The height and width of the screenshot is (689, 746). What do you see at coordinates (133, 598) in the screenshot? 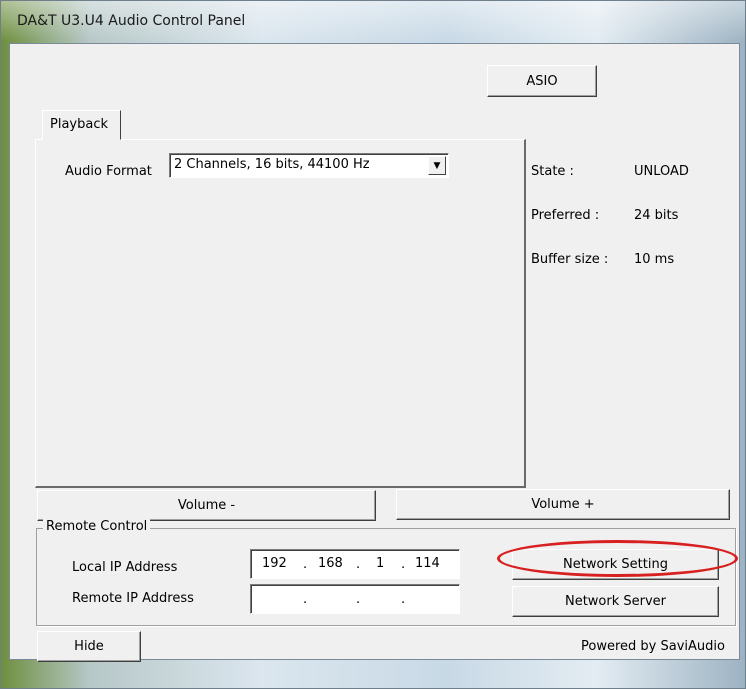
I see `remote-ip-label: Remote IP Address` at bounding box center [133, 598].